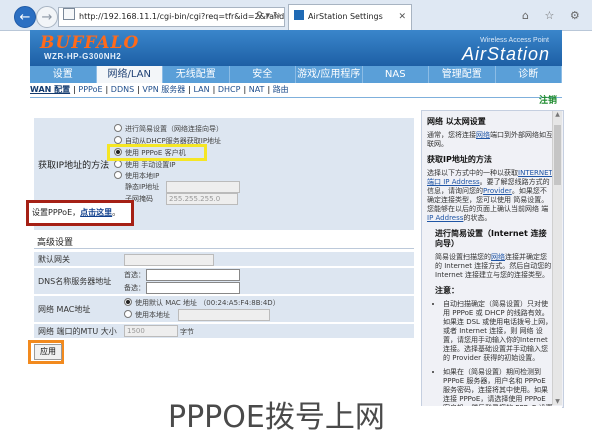 The width and height of the screenshot is (592, 444). Describe the element at coordinates (128, 302) in the screenshot. I see `radio-default-mac` at that location.